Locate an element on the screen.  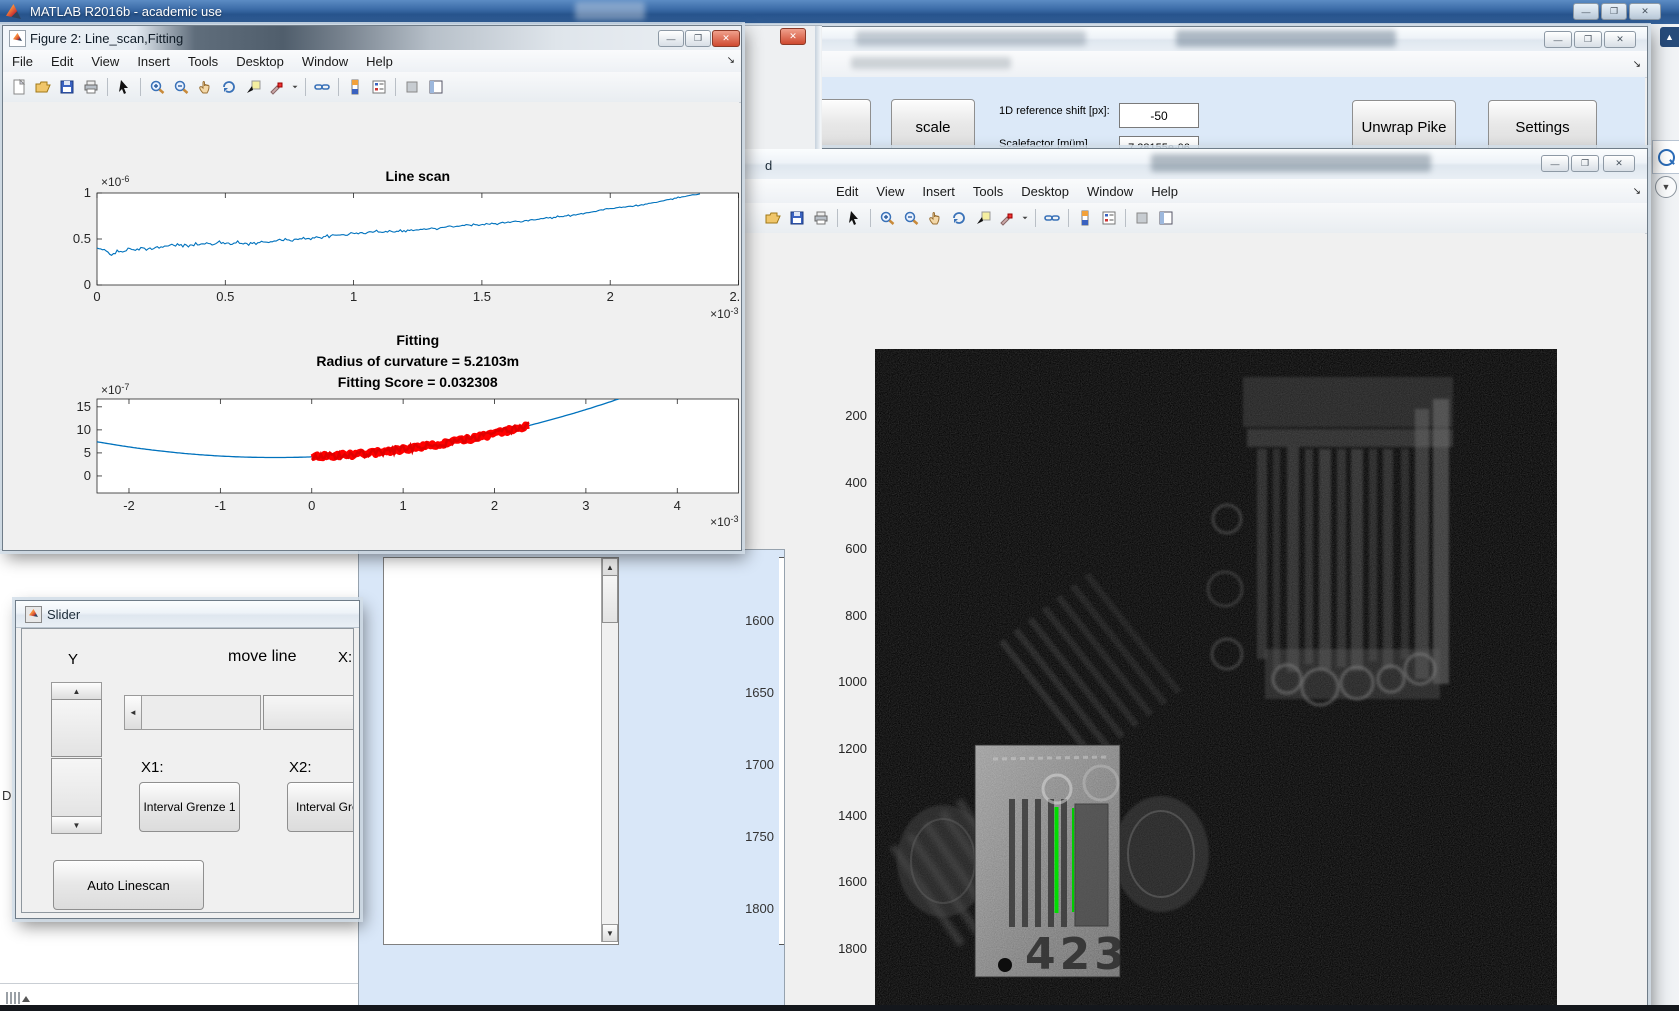
figure2-close-button: ✕ is located at coordinates (726, 38).